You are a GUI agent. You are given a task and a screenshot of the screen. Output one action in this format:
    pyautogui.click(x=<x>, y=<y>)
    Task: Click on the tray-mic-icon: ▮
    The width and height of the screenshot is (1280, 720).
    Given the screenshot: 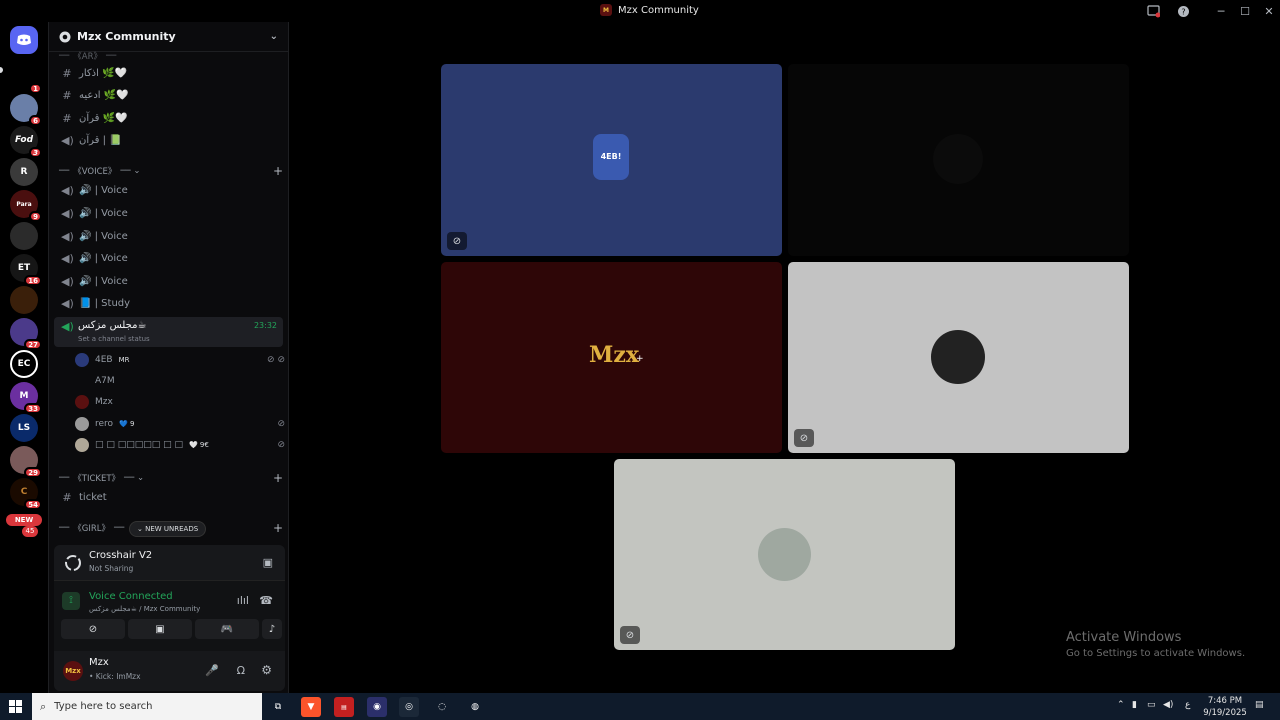 What is the action you would take?
    pyautogui.click(x=1134, y=705)
    